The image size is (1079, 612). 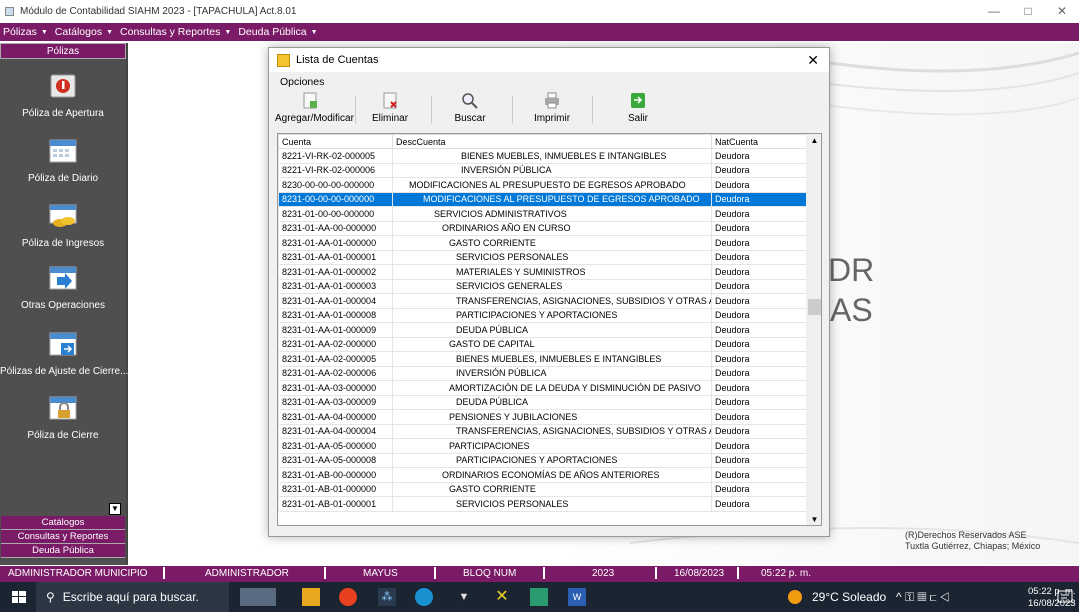 What do you see at coordinates (552, 108) in the screenshot?
I see `print-button: Imprimir` at bounding box center [552, 108].